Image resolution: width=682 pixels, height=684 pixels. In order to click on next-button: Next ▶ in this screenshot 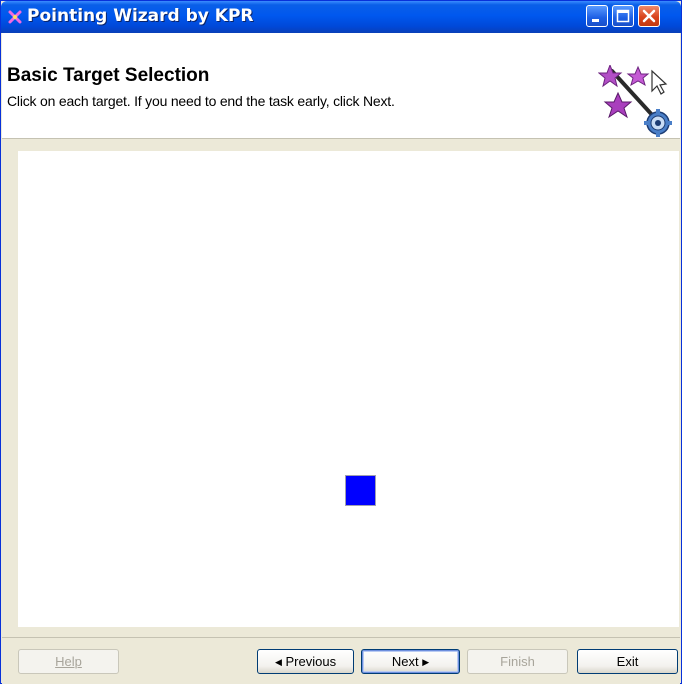, I will do `click(410, 661)`.